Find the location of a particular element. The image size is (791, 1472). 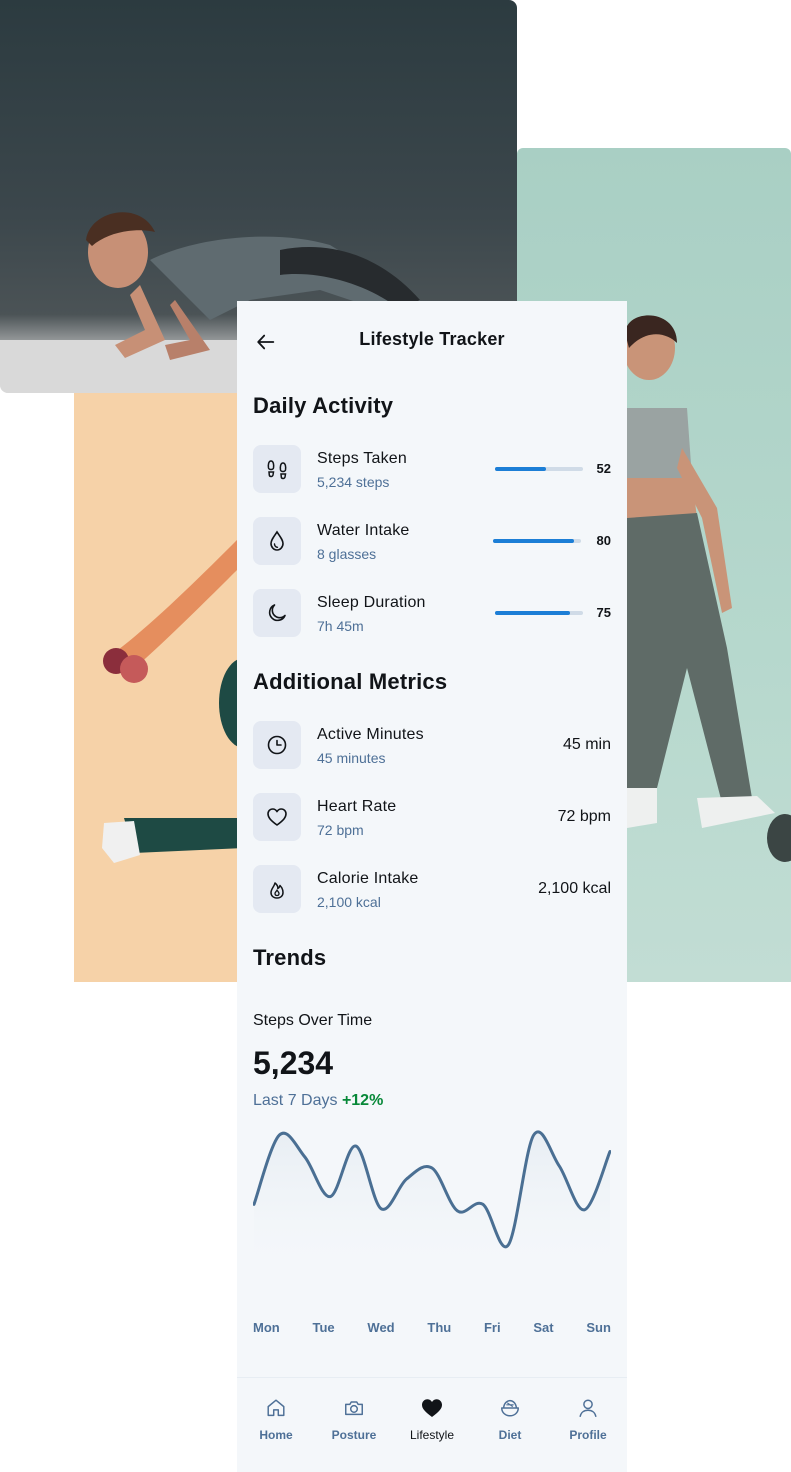

sleep-title: Sleep Duration is located at coordinates (371, 602).